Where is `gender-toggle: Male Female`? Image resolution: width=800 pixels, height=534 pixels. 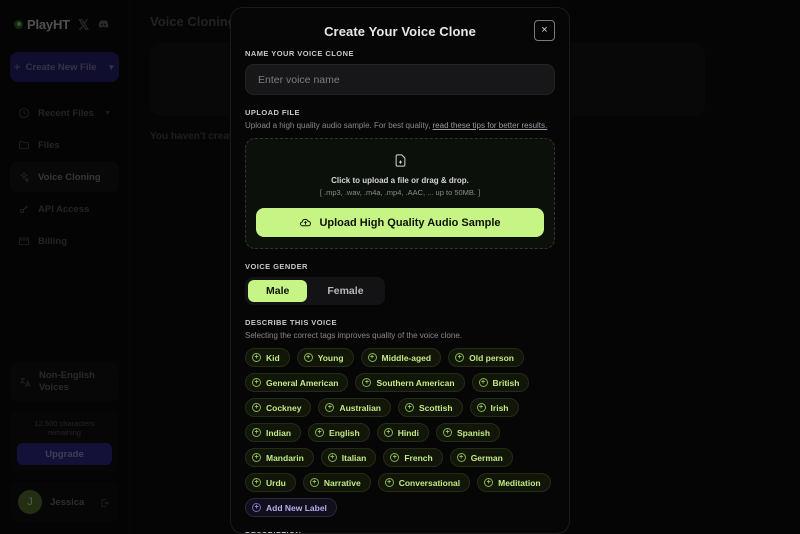
gender-toggle: Male Female is located at coordinates (315, 291).